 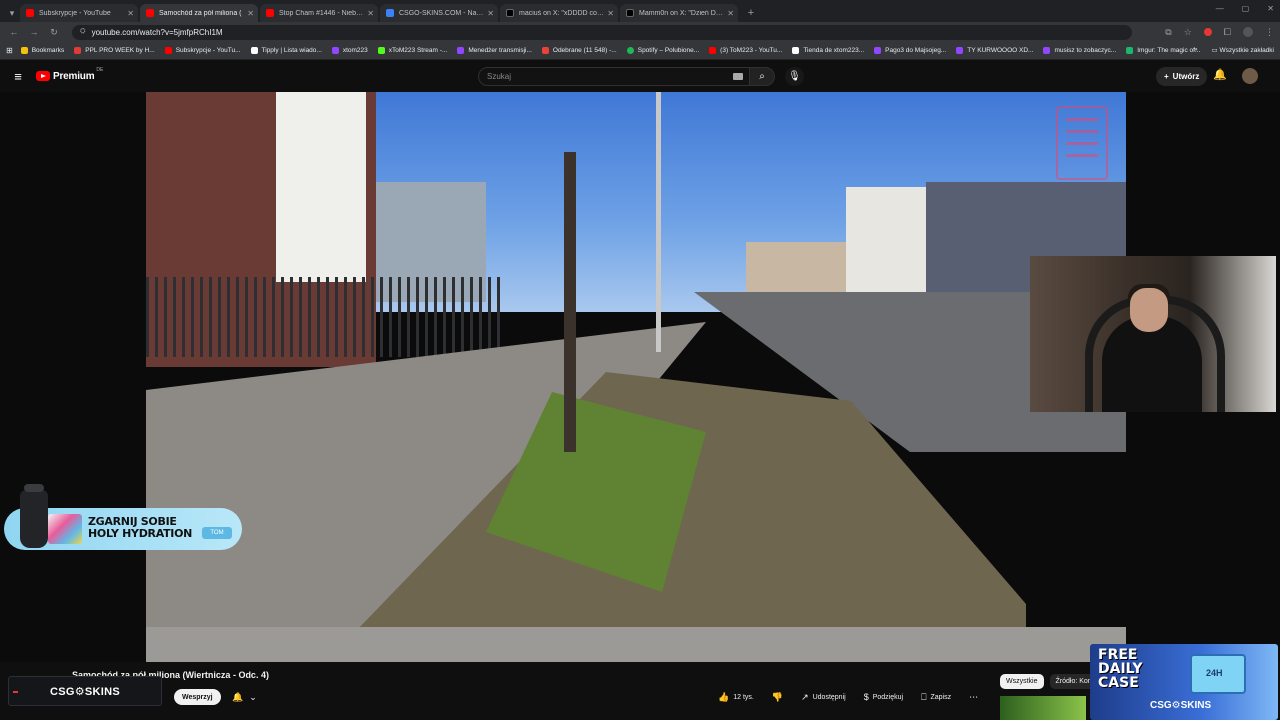 I want to click on search-button: ⌕, so click(x=762, y=76).